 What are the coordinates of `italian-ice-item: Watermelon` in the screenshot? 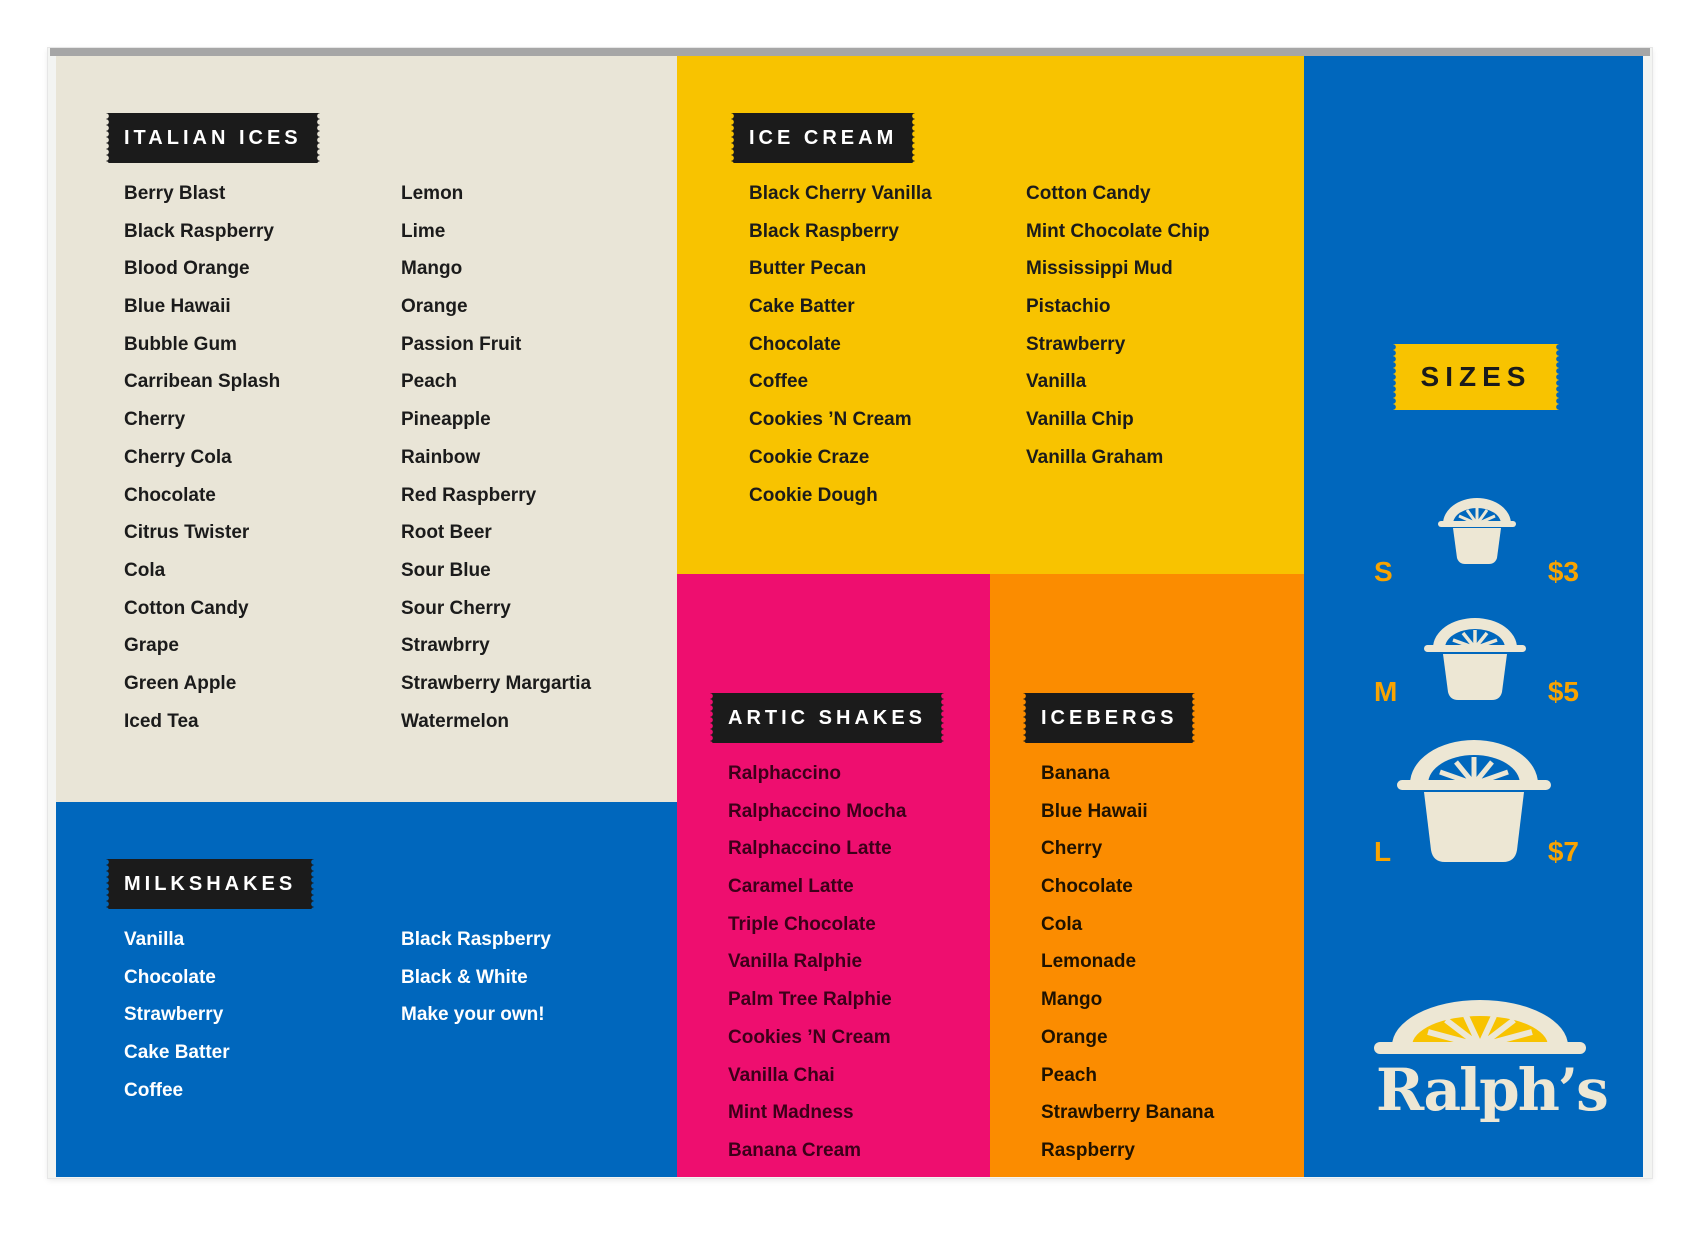 It's located at (455, 721).